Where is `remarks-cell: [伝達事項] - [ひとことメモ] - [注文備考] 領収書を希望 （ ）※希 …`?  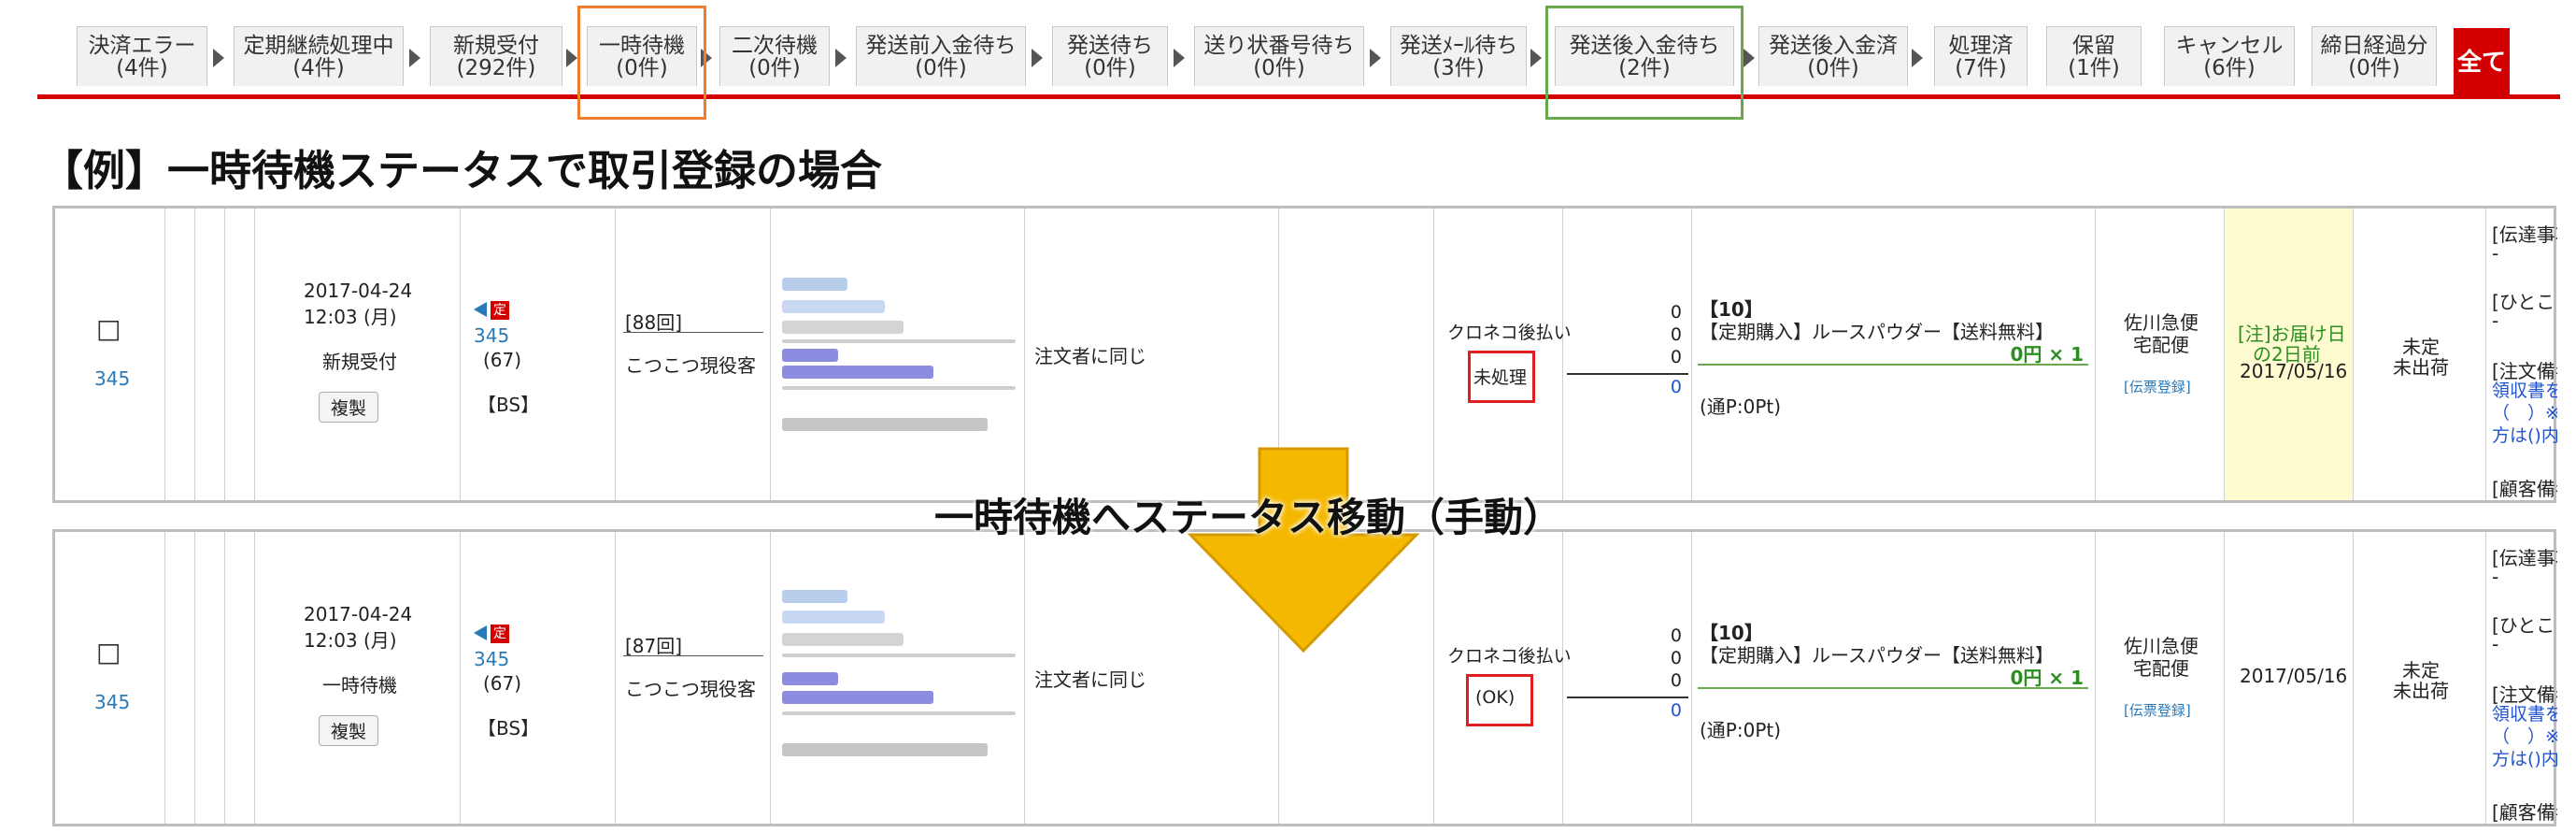 remarks-cell: [伝達事項] - [ひとことメモ] - [注文備考] 領収書を希望 （ ）※希 … is located at coordinates (2521, 354).